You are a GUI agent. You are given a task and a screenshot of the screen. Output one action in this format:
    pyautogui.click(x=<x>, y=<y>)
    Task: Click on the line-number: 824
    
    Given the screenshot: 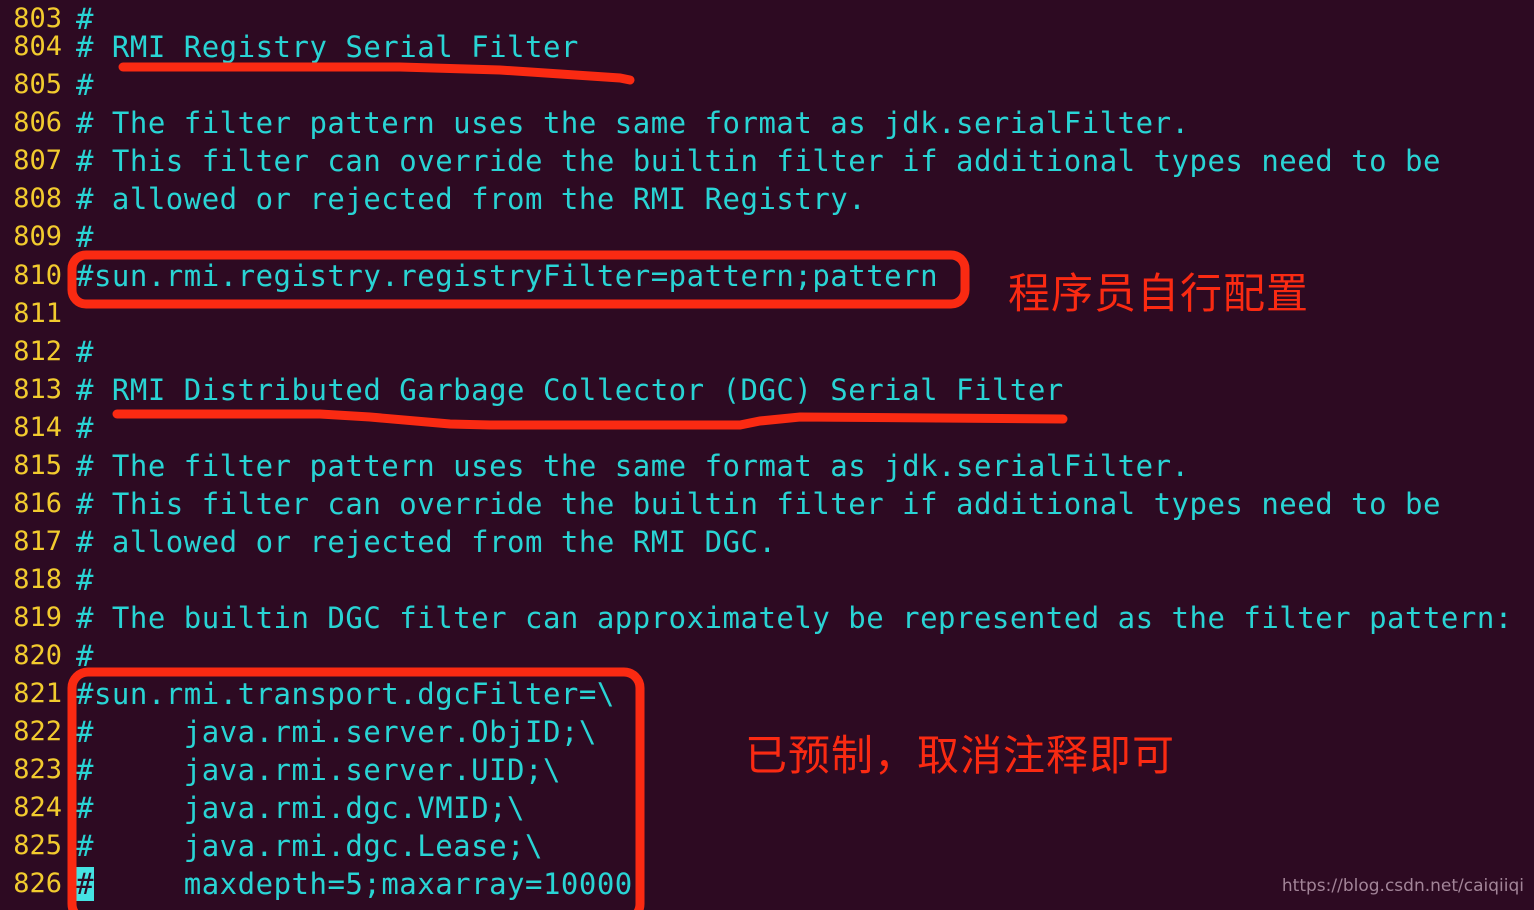 What is the action you would take?
    pyautogui.click(x=37, y=807)
    